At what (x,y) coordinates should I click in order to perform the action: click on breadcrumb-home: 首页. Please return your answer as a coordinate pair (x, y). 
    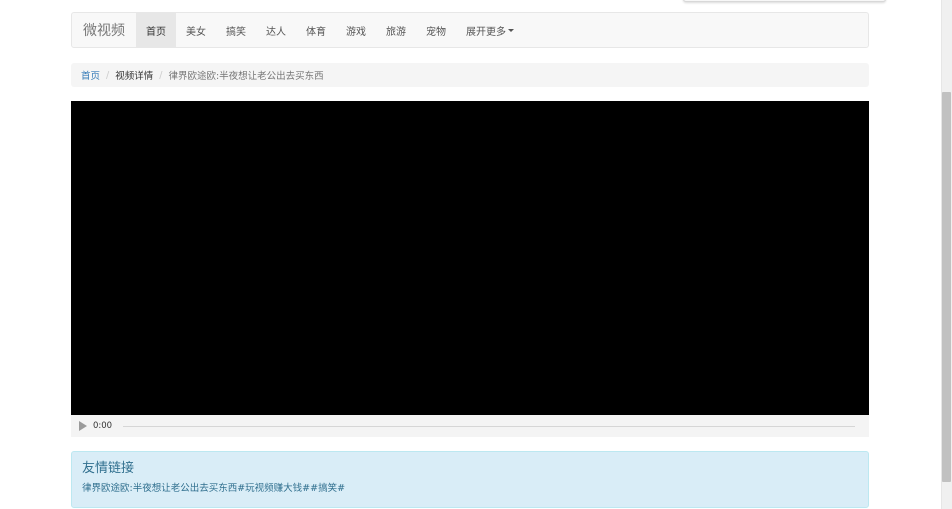
    Looking at the image, I should click on (90, 75).